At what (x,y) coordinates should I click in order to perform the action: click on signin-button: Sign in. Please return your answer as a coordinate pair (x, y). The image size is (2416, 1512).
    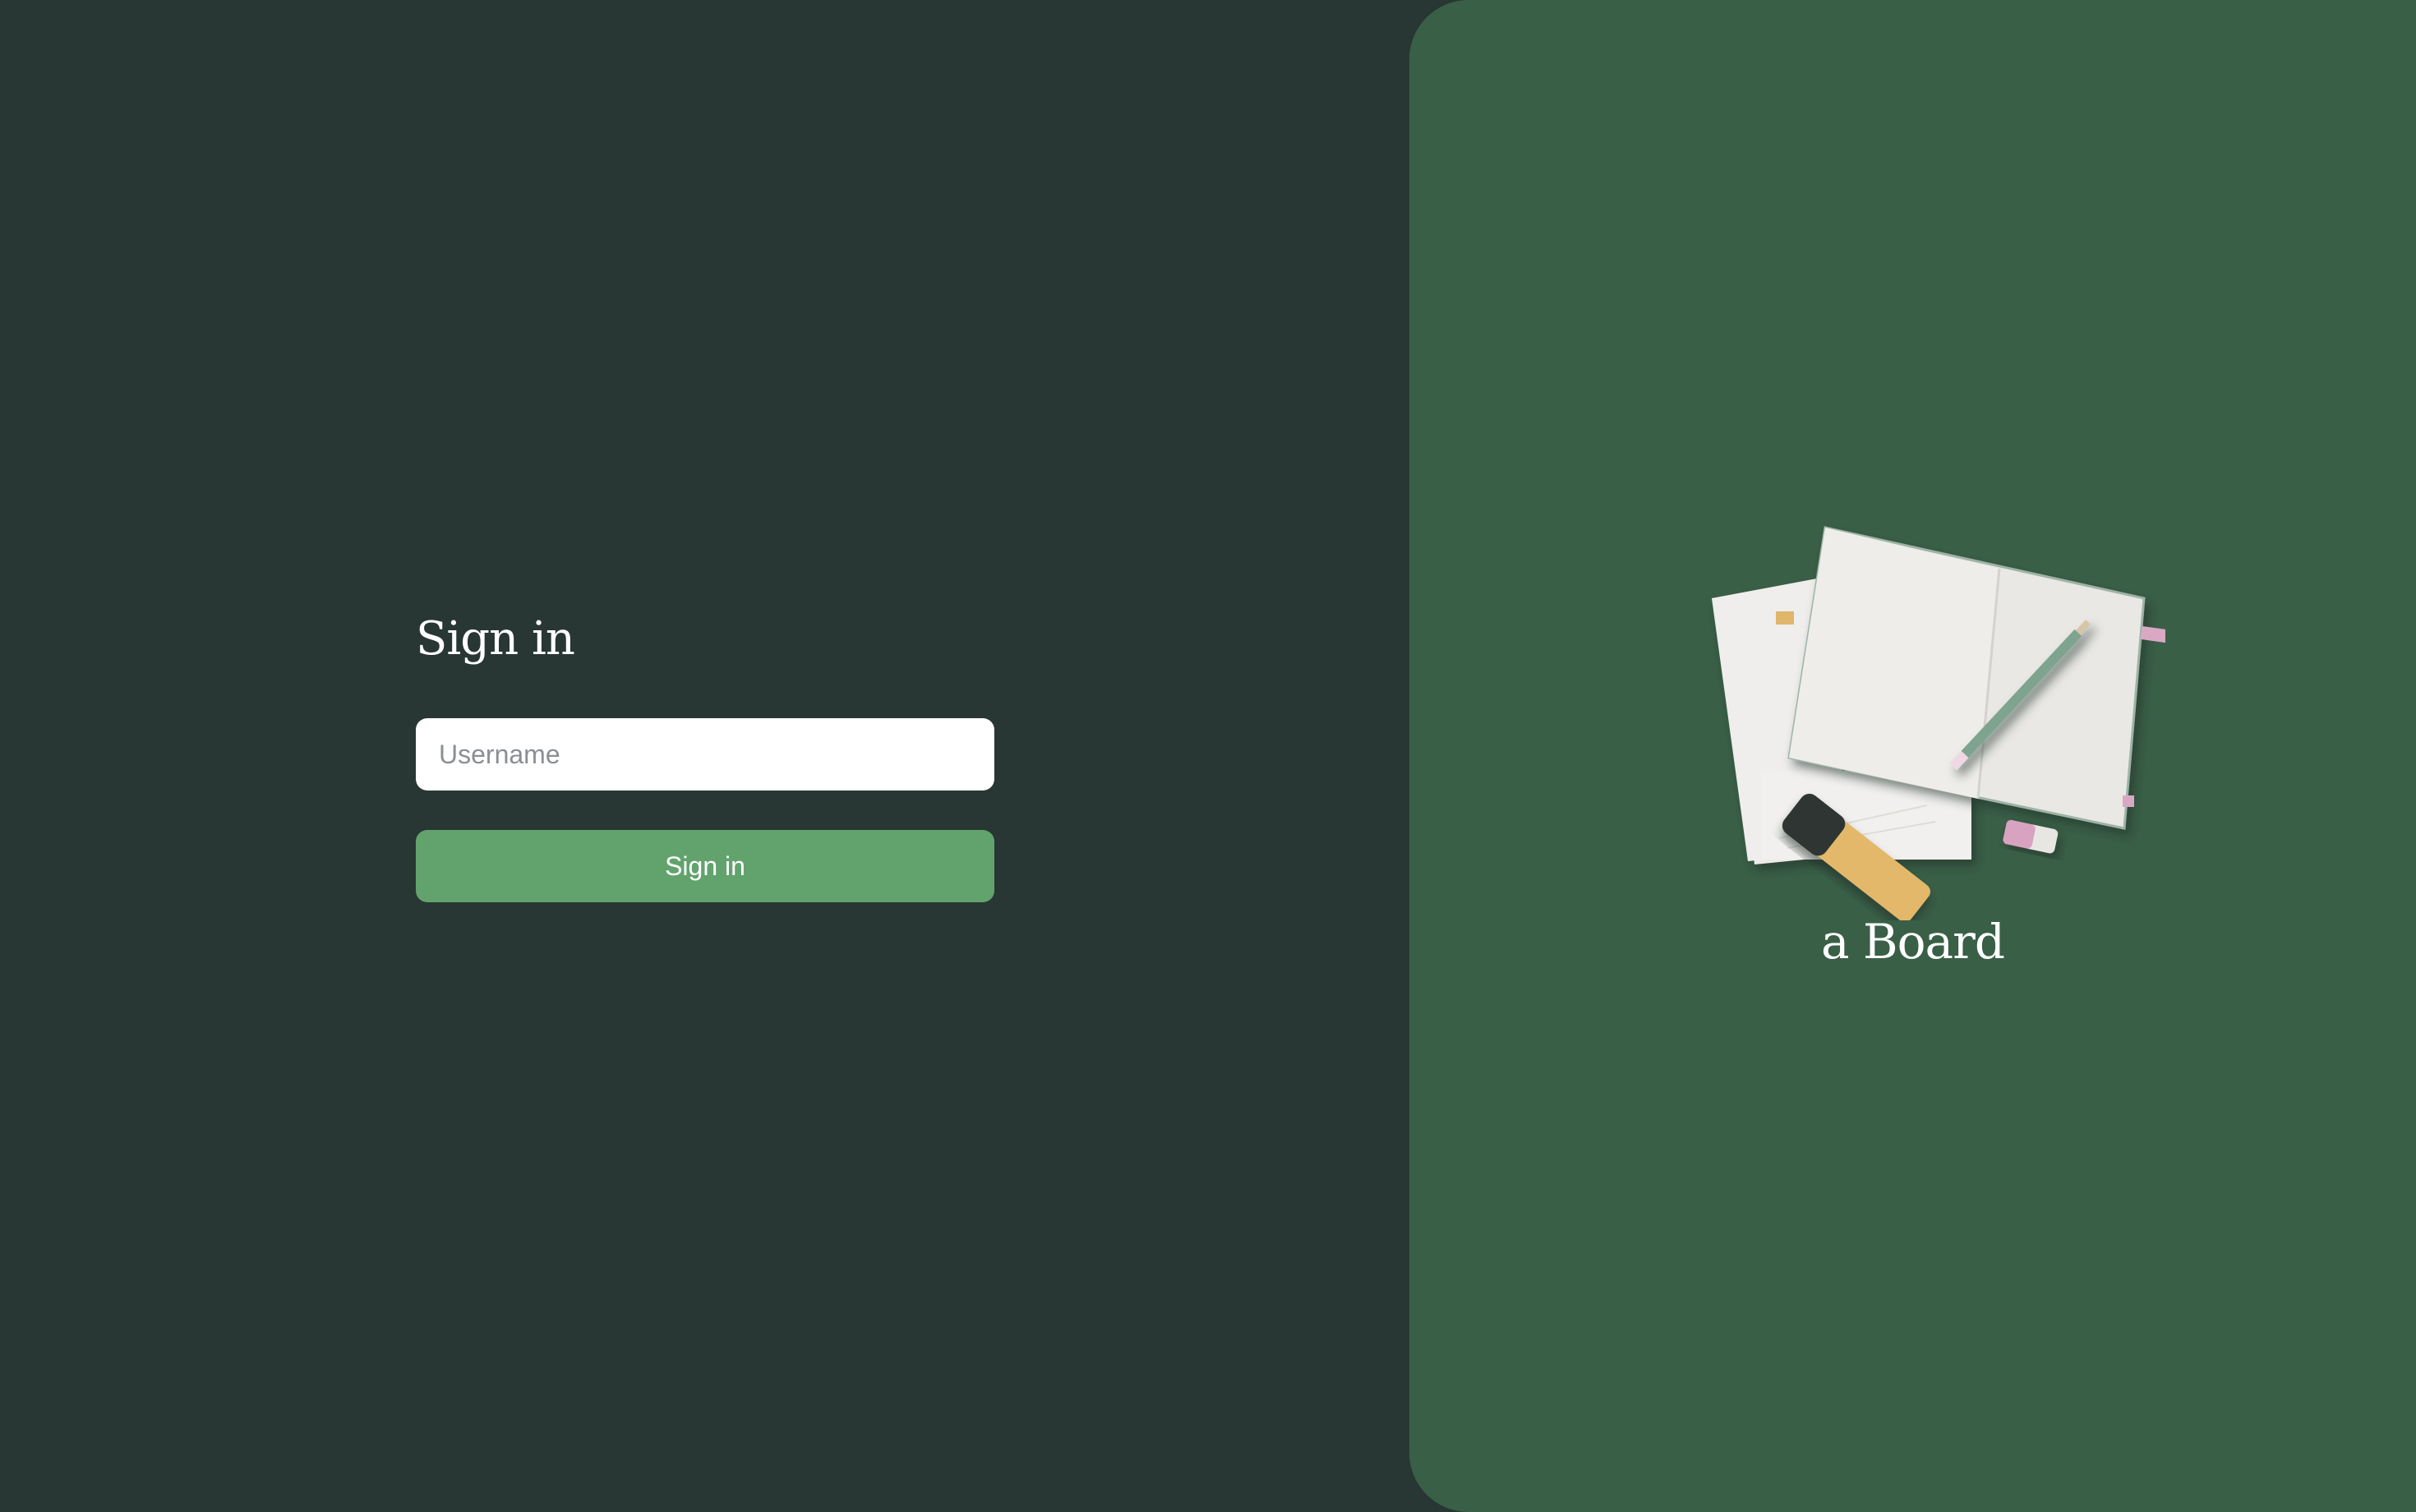
    Looking at the image, I should click on (705, 866).